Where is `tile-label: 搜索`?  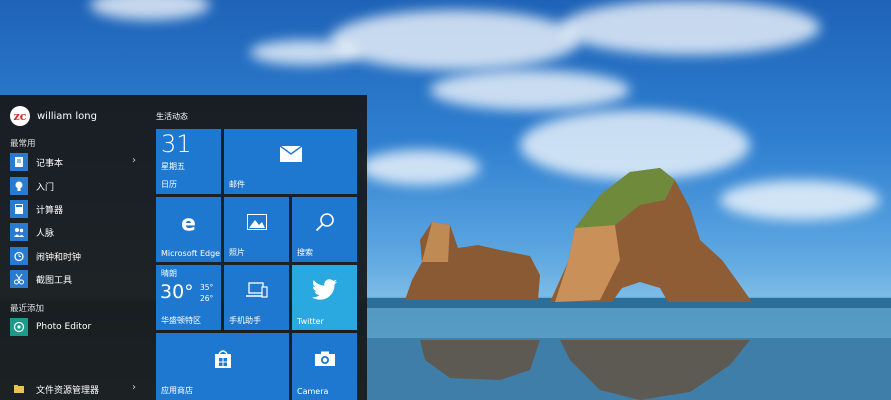
tile-label: 搜索 is located at coordinates (305, 252).